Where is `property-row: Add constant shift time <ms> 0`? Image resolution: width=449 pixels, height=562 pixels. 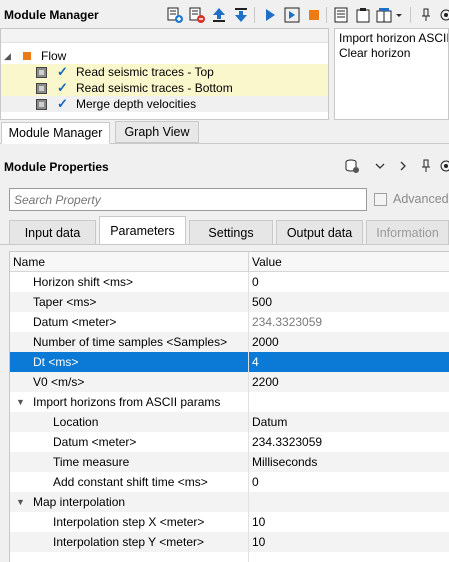 property-row: Add constant shift time <ms> 0 is located at coordinates (229, 482).